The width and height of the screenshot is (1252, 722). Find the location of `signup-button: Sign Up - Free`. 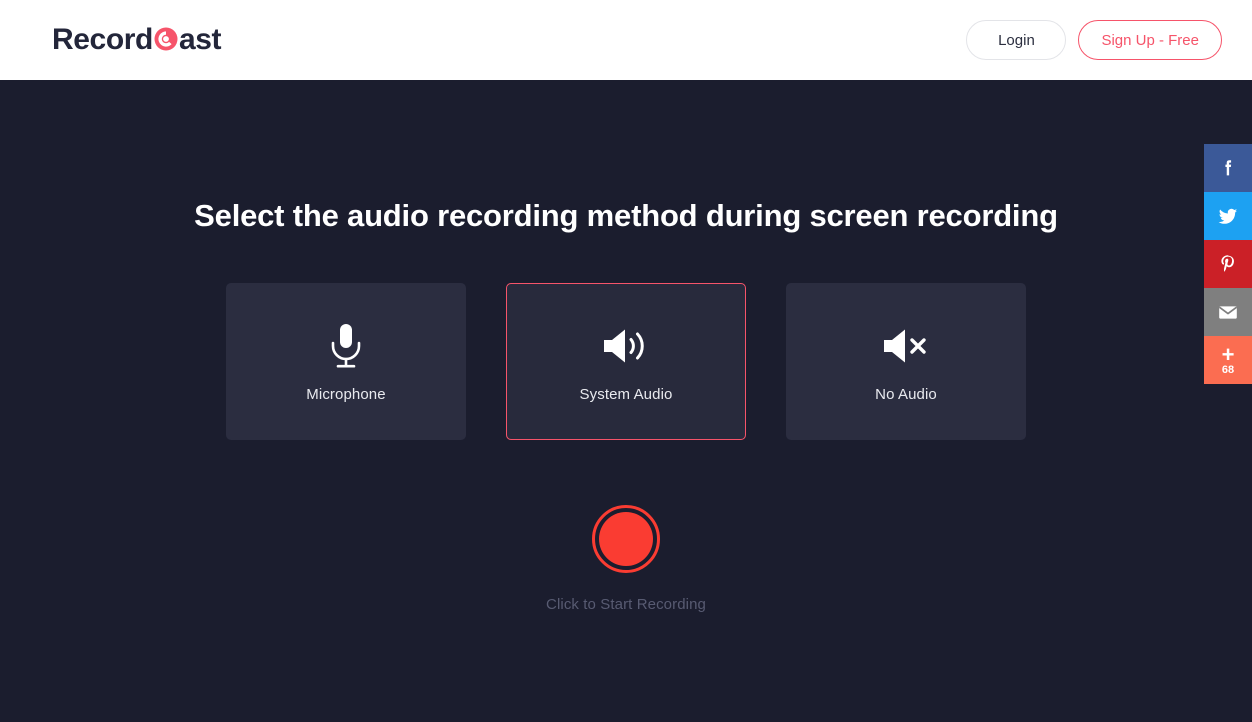

signup-button: Sign Up - Free is located at coordinates (1150, 40).